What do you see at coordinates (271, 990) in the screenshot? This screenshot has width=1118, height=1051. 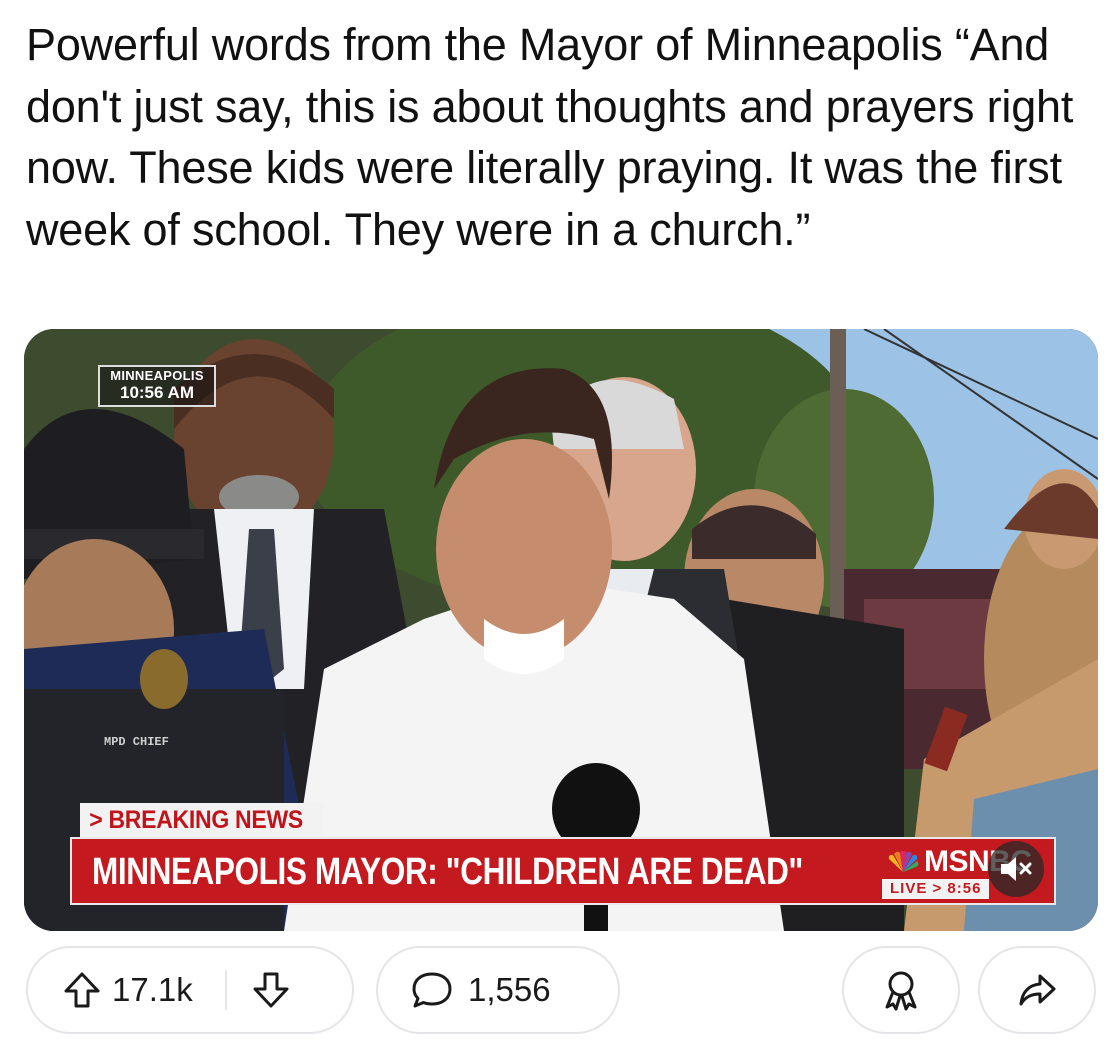 I see `downvote-icon` at bounding box center [271, 990].